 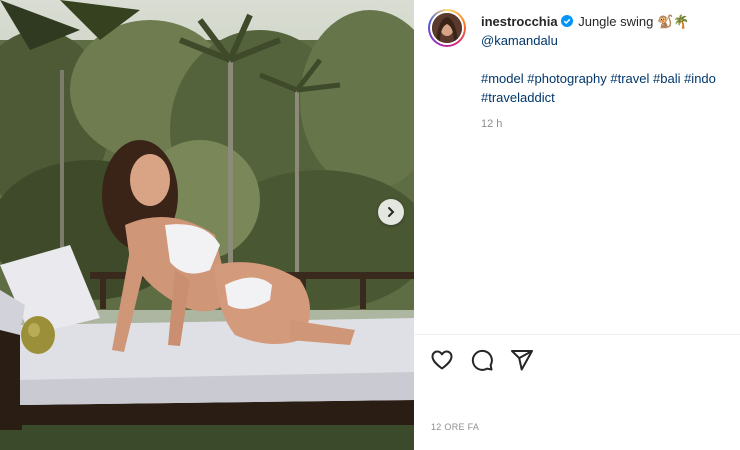 I want to click on avatar-image, so click(x=447, y=28).